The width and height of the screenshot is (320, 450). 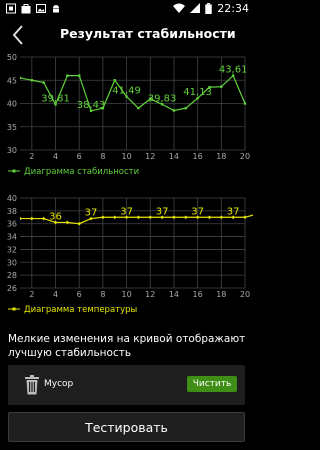 What do you see at coordinates (12, 288) in the screenshot?
I see `y-tick-label: 26` at bounding box center [12, 288].